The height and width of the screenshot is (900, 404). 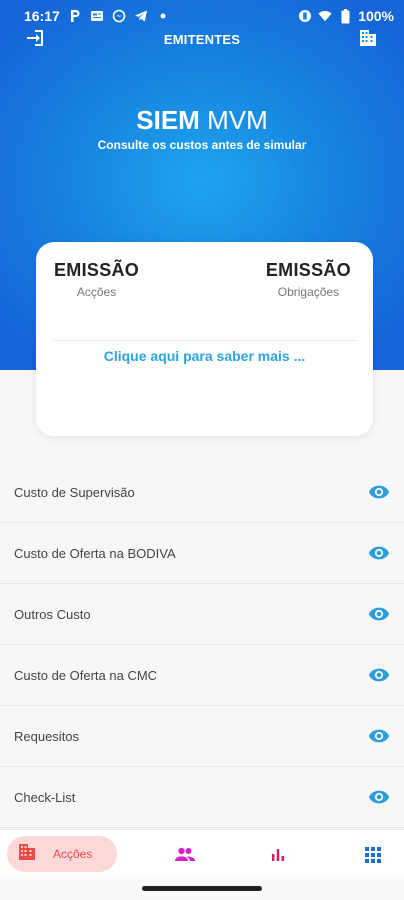 I want to click on list-item-label: Custo de Supervisão, so click(x=74, y=492).